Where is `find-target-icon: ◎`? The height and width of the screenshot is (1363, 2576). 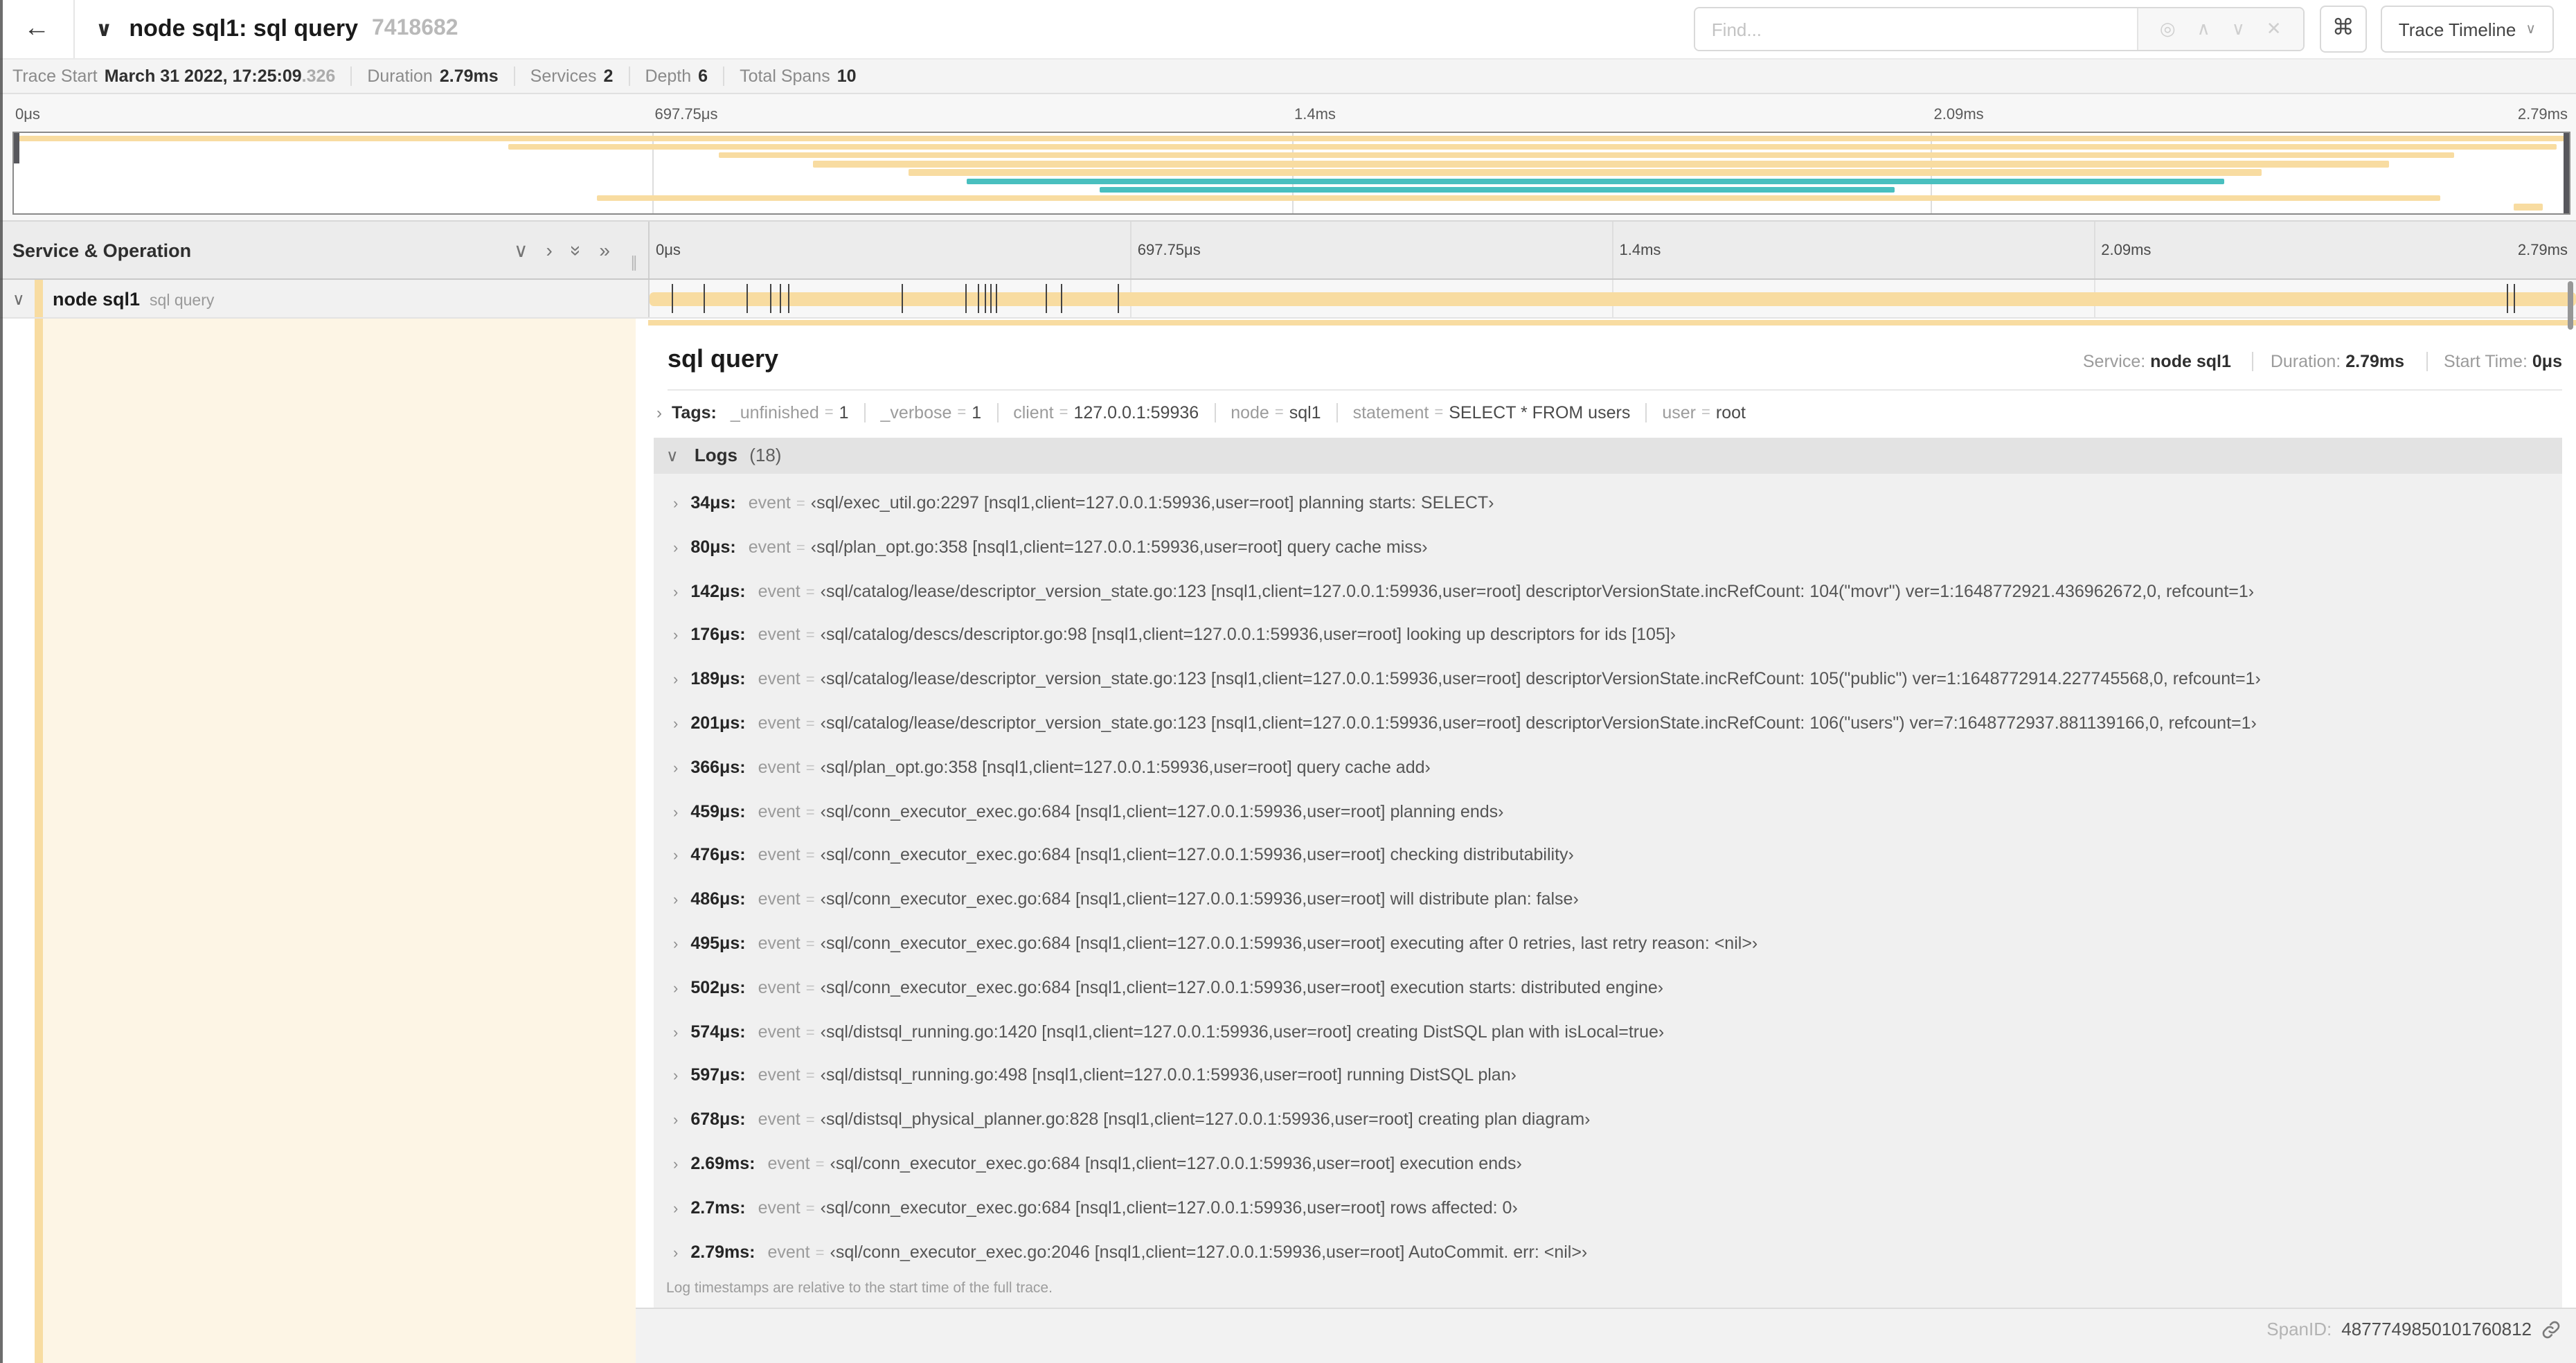
find-target-icon: ◎ is located at coordinates (2168, 29).